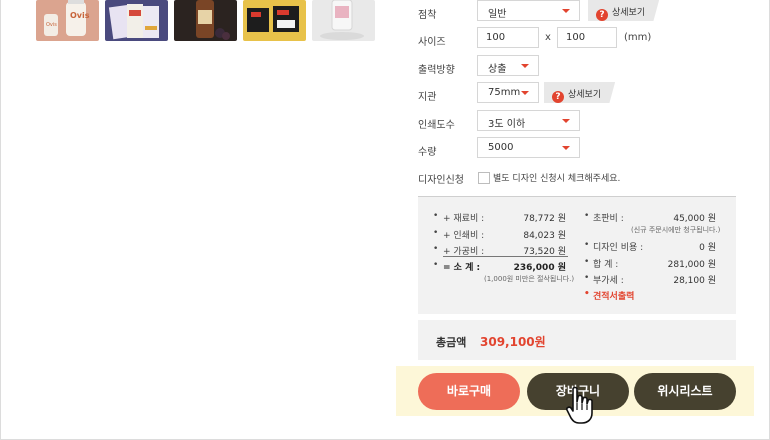  Describe the element at coordinates (557, 179) in the screenshot. I see `design-hint: 별도 디자인 신청시 체크해주세요.` at that location.